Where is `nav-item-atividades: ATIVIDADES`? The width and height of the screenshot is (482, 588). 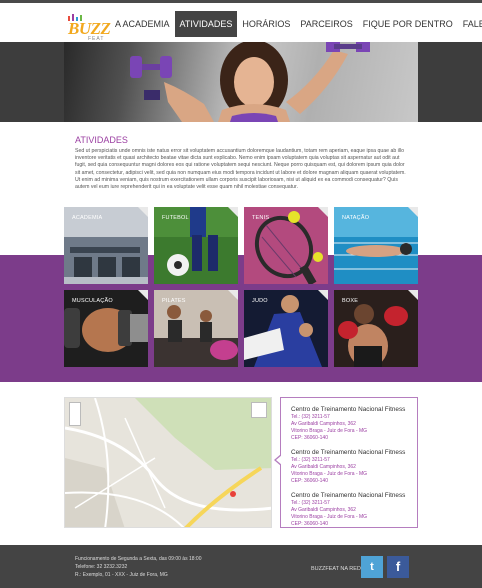
nav-item-atividades: ATIVIDADES is located at coordinates (206, 24).